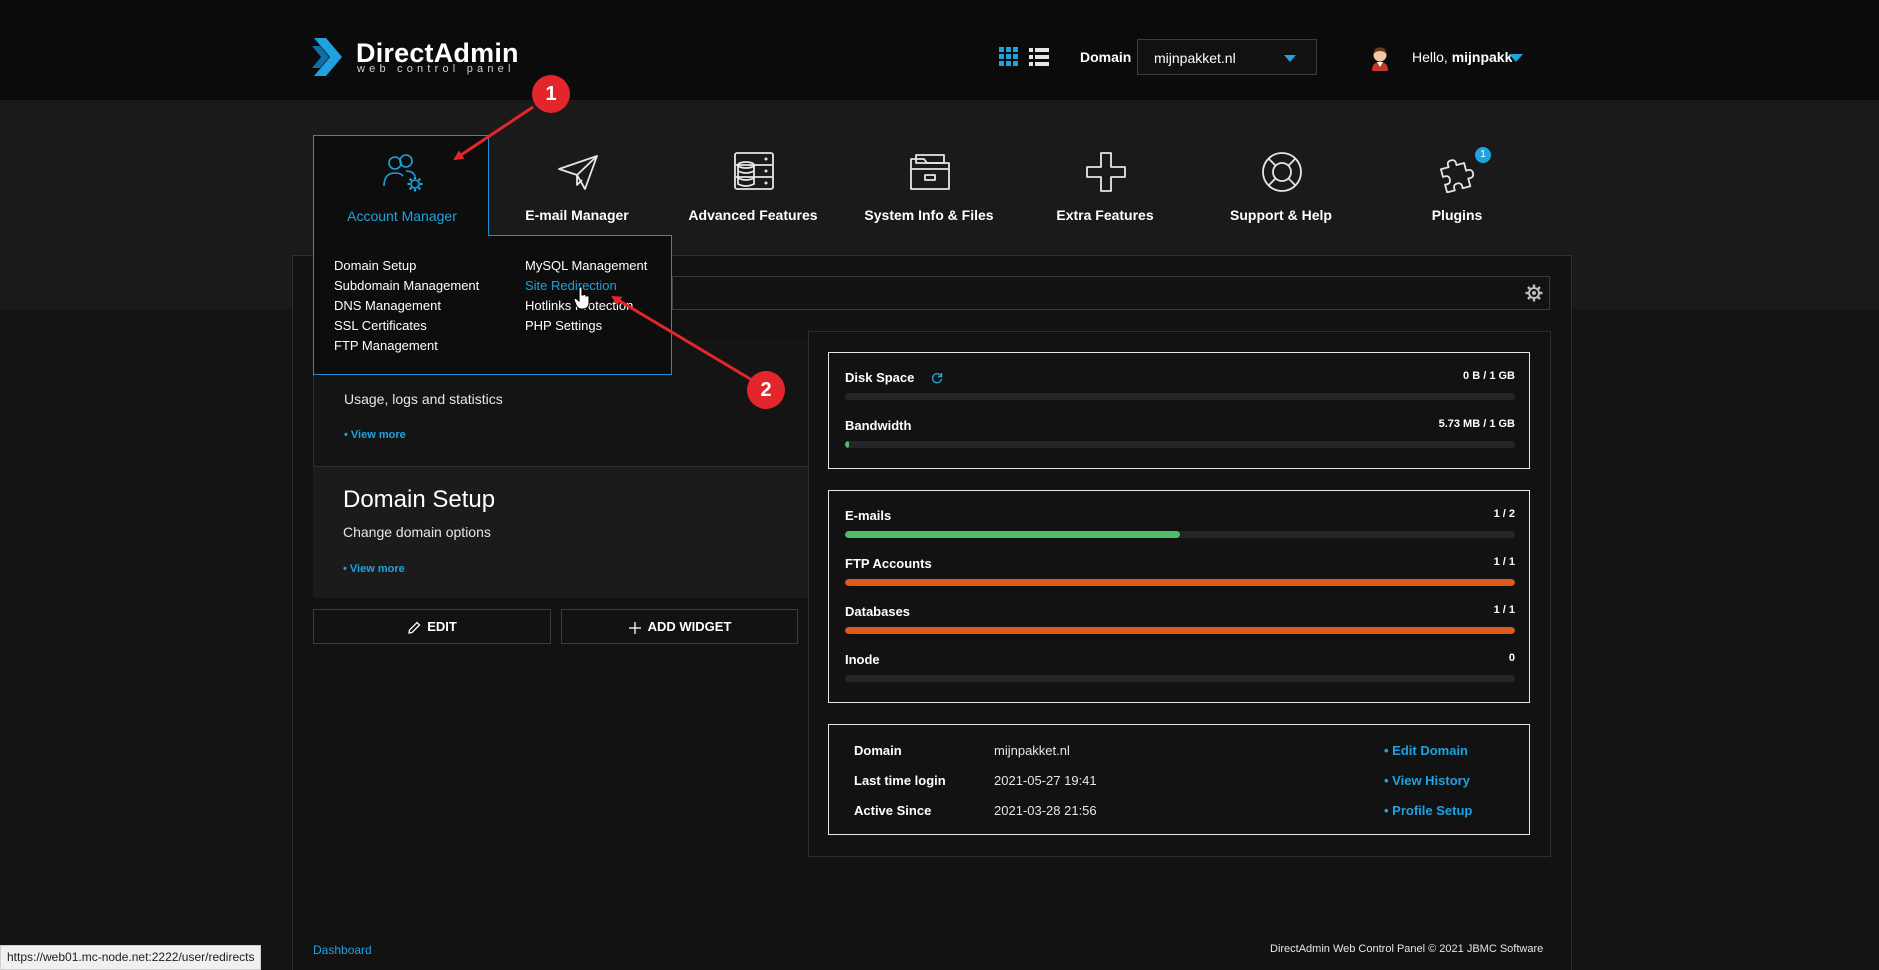  Describe the element at coordinates (753, 215) in the screenshot. I see `nav-label: Advanced Features` at that location.